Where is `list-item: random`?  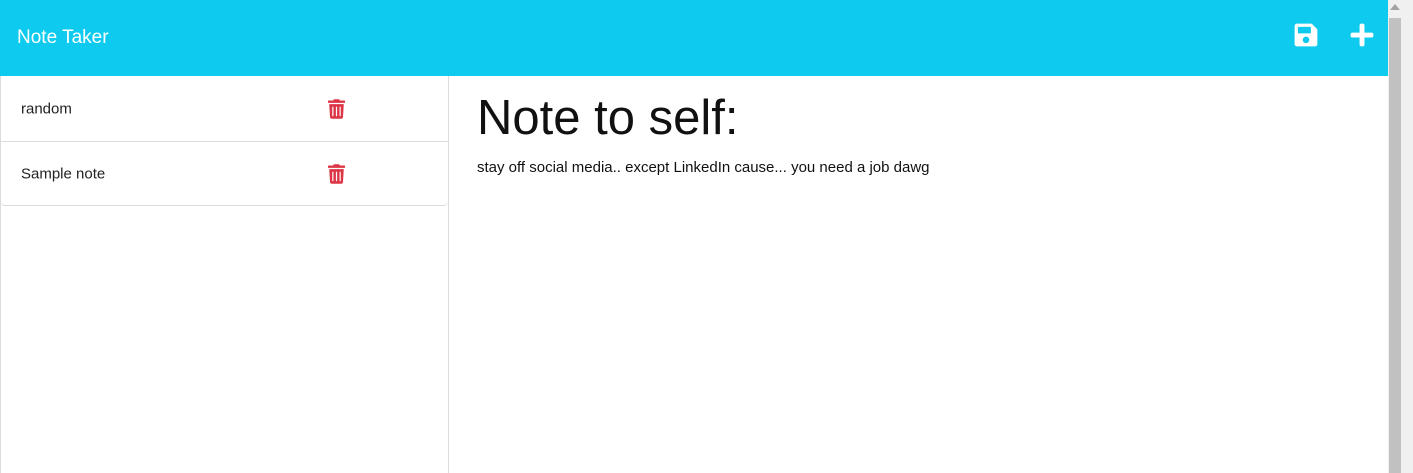
list-item: random is located at coordinates (224, 108).